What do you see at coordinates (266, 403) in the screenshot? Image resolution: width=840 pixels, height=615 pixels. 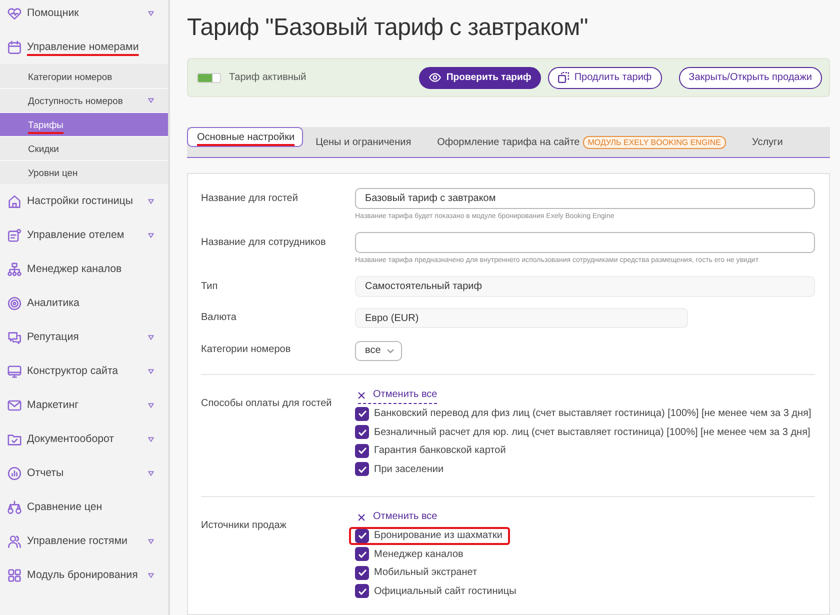 I see `section-label: Способы оплаты для гостей` at bounding box center [266, 403].